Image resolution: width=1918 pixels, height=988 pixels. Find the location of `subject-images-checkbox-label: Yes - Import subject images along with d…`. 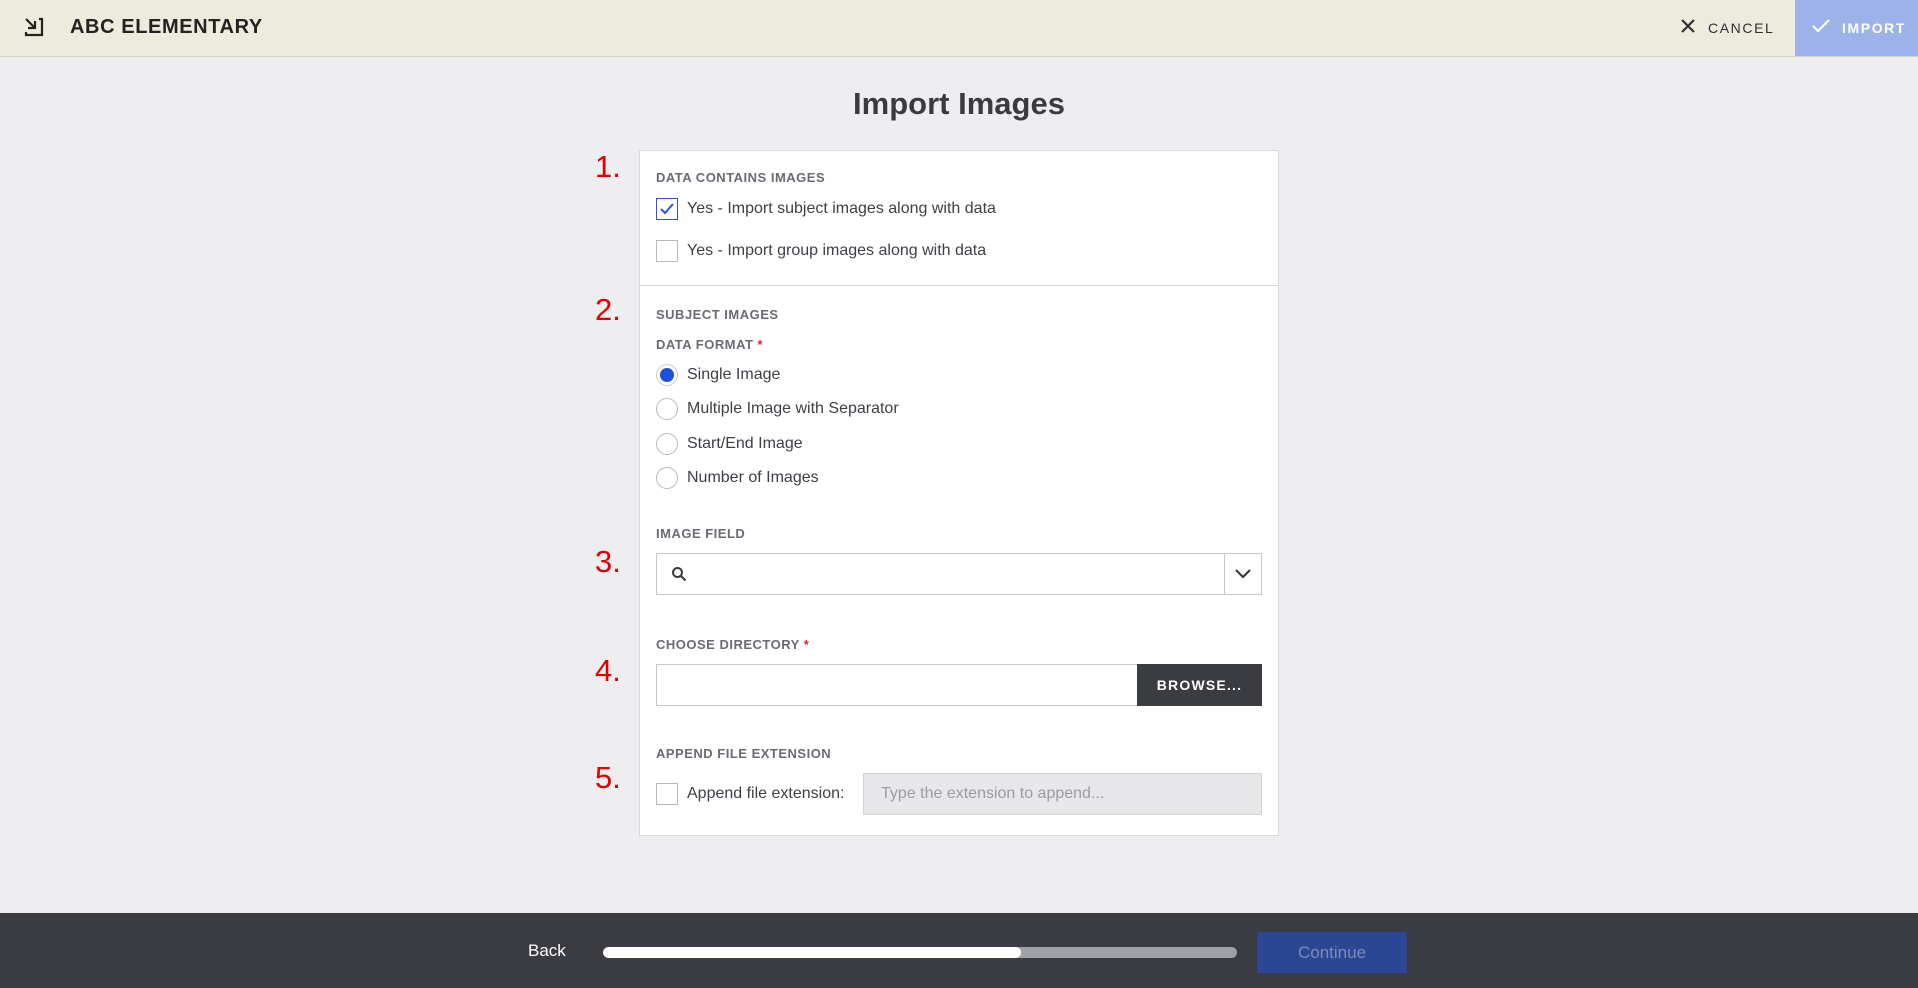

subject-images-checkbox-label: Yes - Import subject images along with d… is located at coordinates (841, 208).